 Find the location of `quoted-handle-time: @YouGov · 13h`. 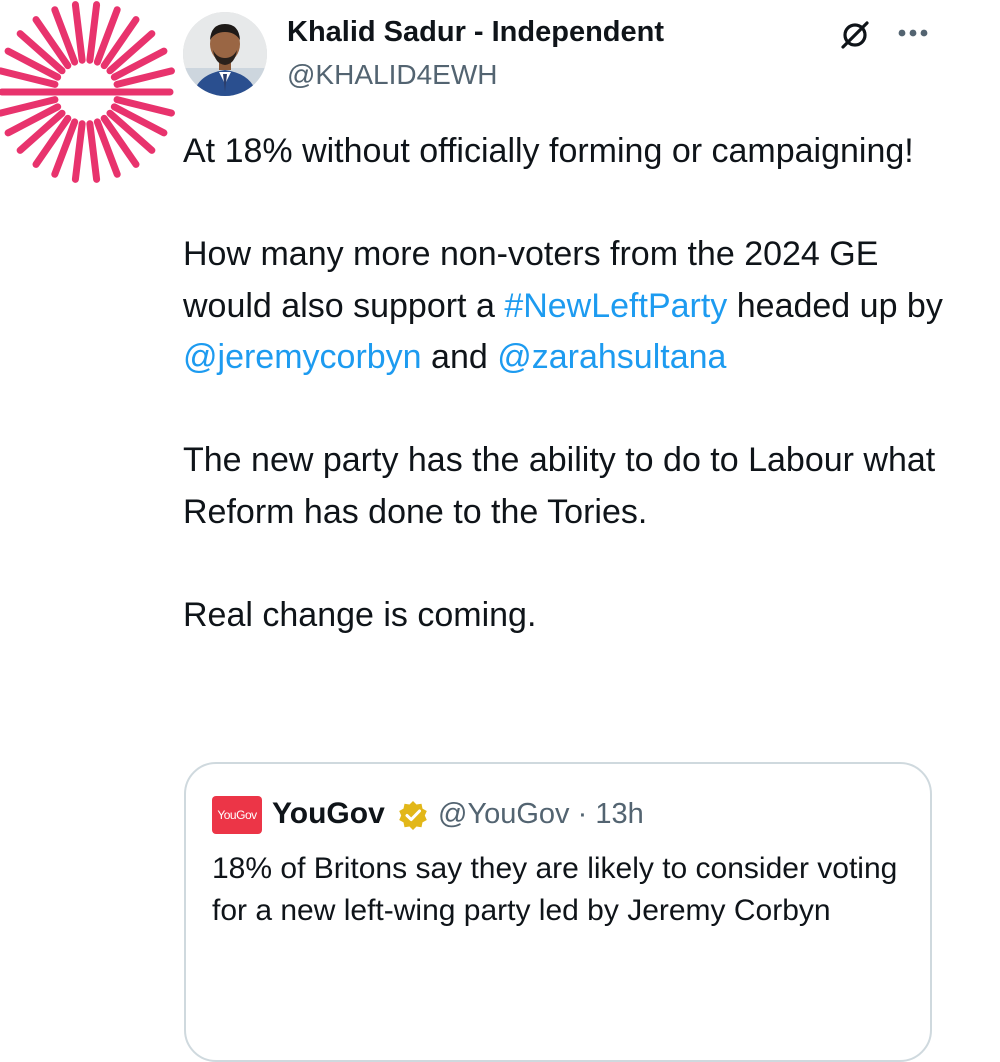

quoted-handle-time: @YouGov · 13h is located at coordinates (541, 814).